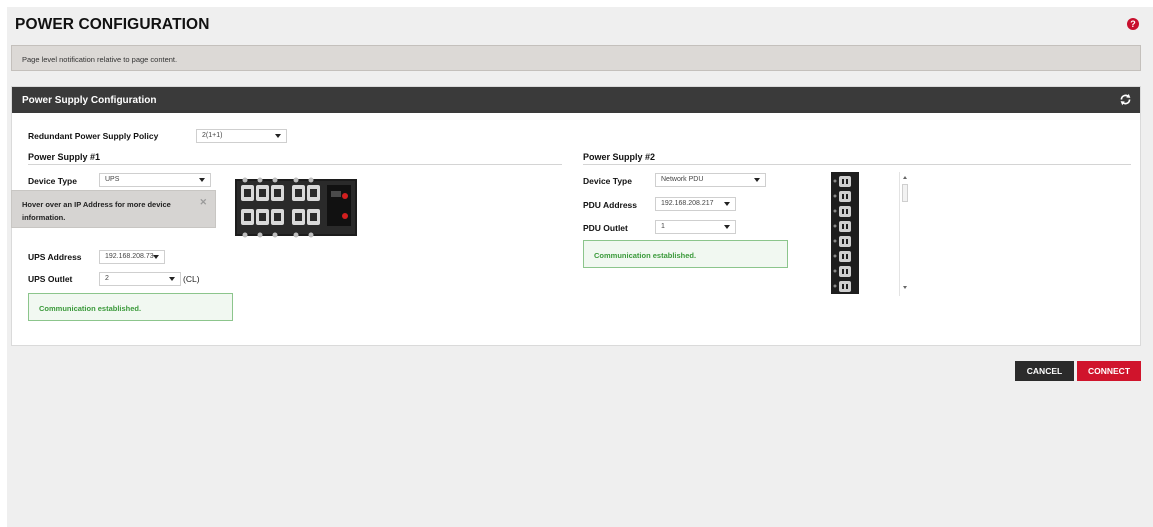 Image resolution: width=1153 pixels, height=527 pixels. I want to click on scroll-down-icon, so click(905, 287).